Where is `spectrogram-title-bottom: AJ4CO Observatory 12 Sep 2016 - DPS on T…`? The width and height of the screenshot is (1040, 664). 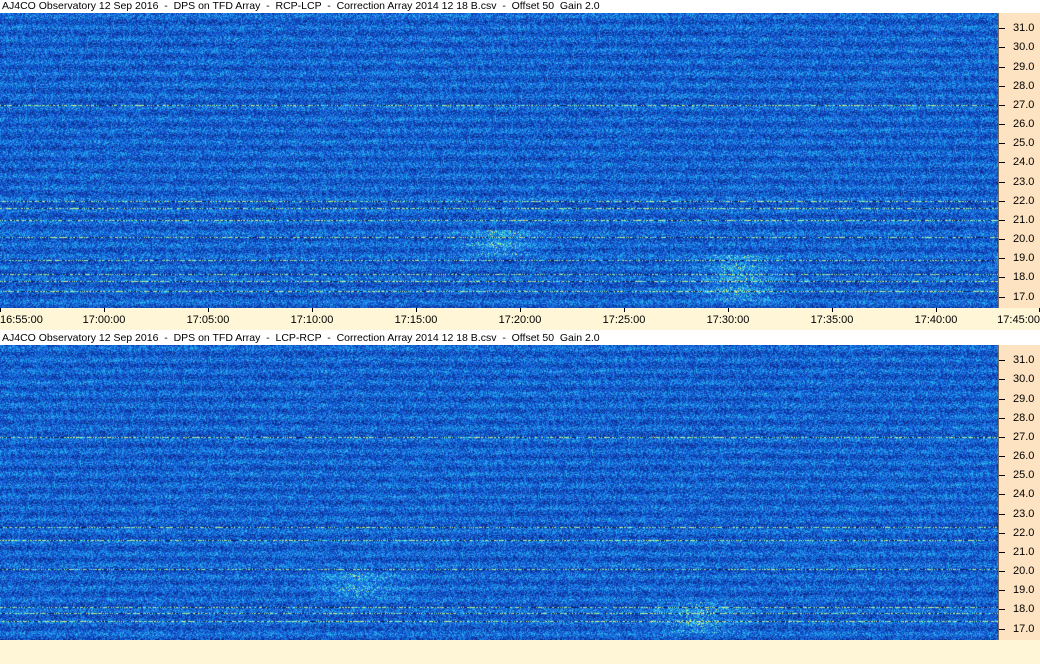 spectrogram-title-bottom: AJ4CO Observatory 12 Sep 2016 - DPS on T… is located at coordinates (500, 338).